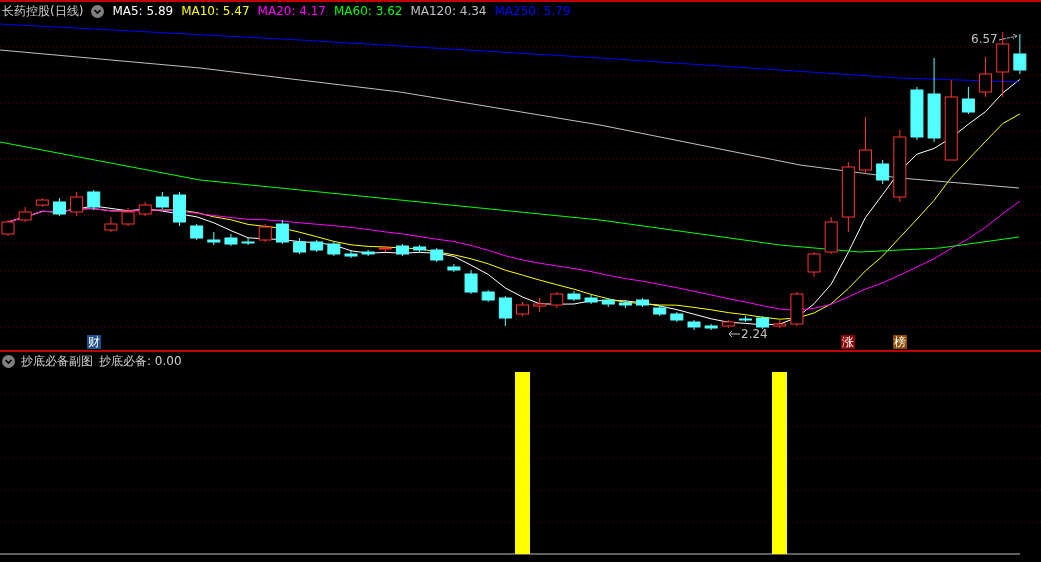 This screenshot has height=562, width=1041. What do you see at coordinates (900, 342) in the screenshot?
I see `event-marker: 榜` at bounding box center [900, 342].